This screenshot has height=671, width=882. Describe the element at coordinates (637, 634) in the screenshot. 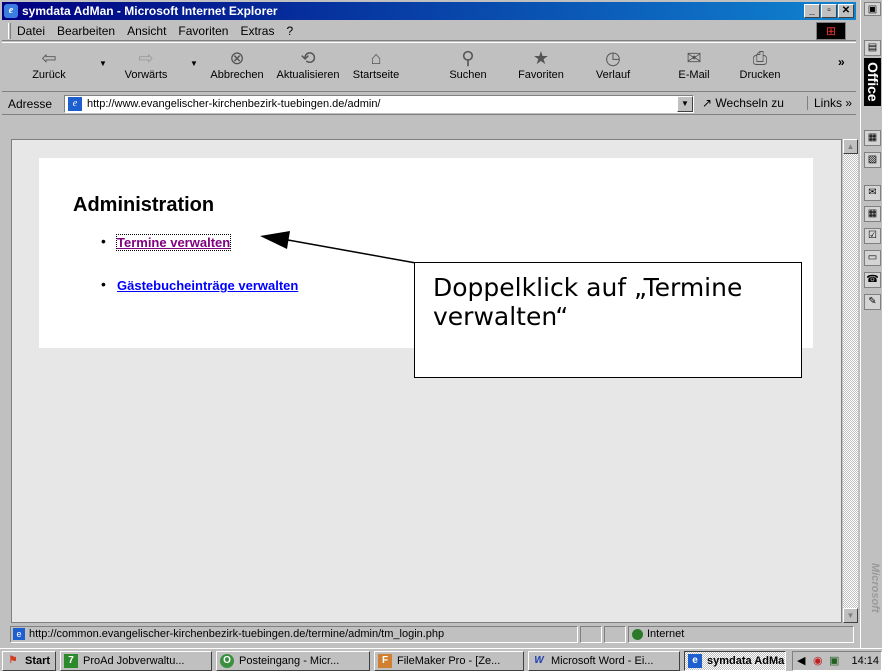

I see `globe-icon` at that location.